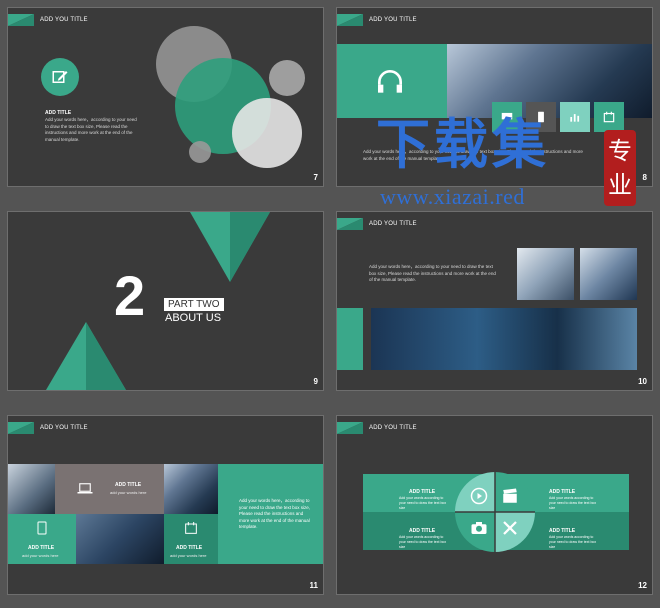 Image resolution: width=660 pixels, height=608 pixels. Describe the element at coordinates (42, 539) in the screenshot. I see `tile-tablet: ADD TITLE add your words here` at that location.